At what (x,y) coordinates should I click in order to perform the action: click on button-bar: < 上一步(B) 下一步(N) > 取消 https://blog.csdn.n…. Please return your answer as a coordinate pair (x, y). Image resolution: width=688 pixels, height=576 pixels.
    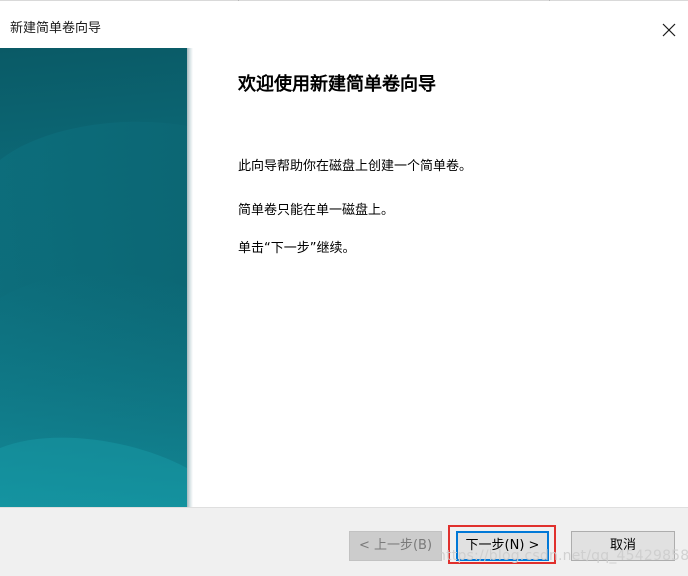
    Looking at the image, I should click on (344, 541).